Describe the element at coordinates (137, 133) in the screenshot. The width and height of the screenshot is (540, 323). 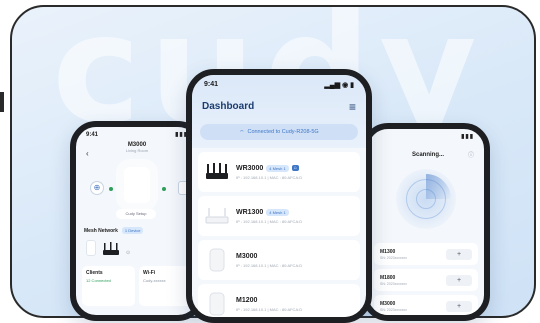
I see `status-bar: 9:41 ▮▮▮` at that location.